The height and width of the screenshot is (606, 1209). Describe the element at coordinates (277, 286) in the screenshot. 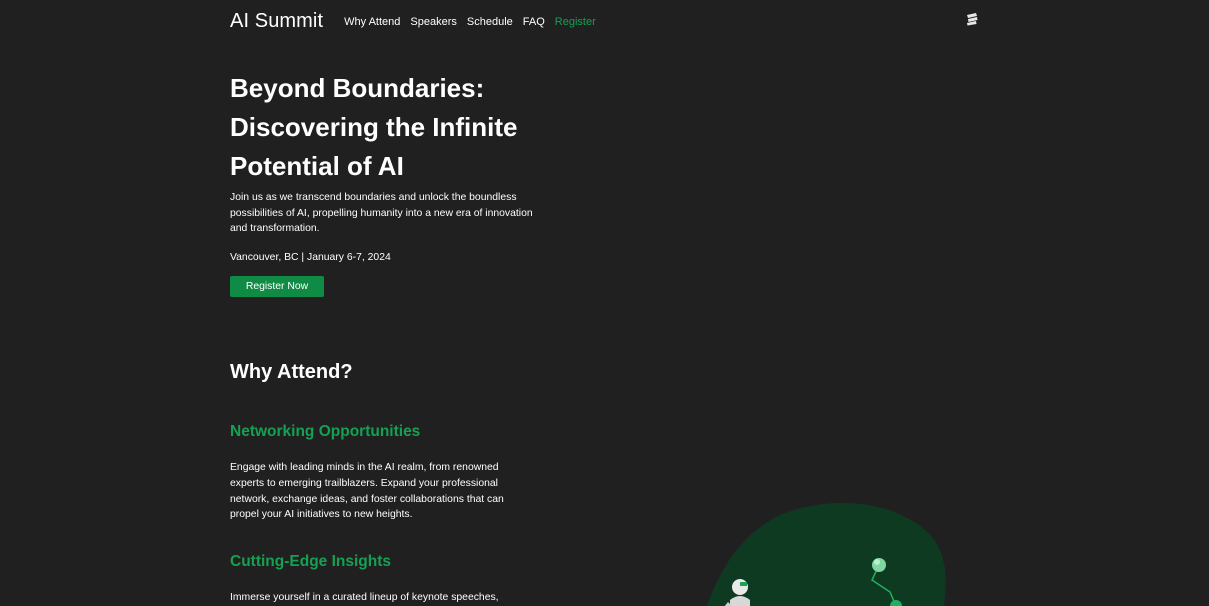

I see `register-now-button: Register Now` at that location.